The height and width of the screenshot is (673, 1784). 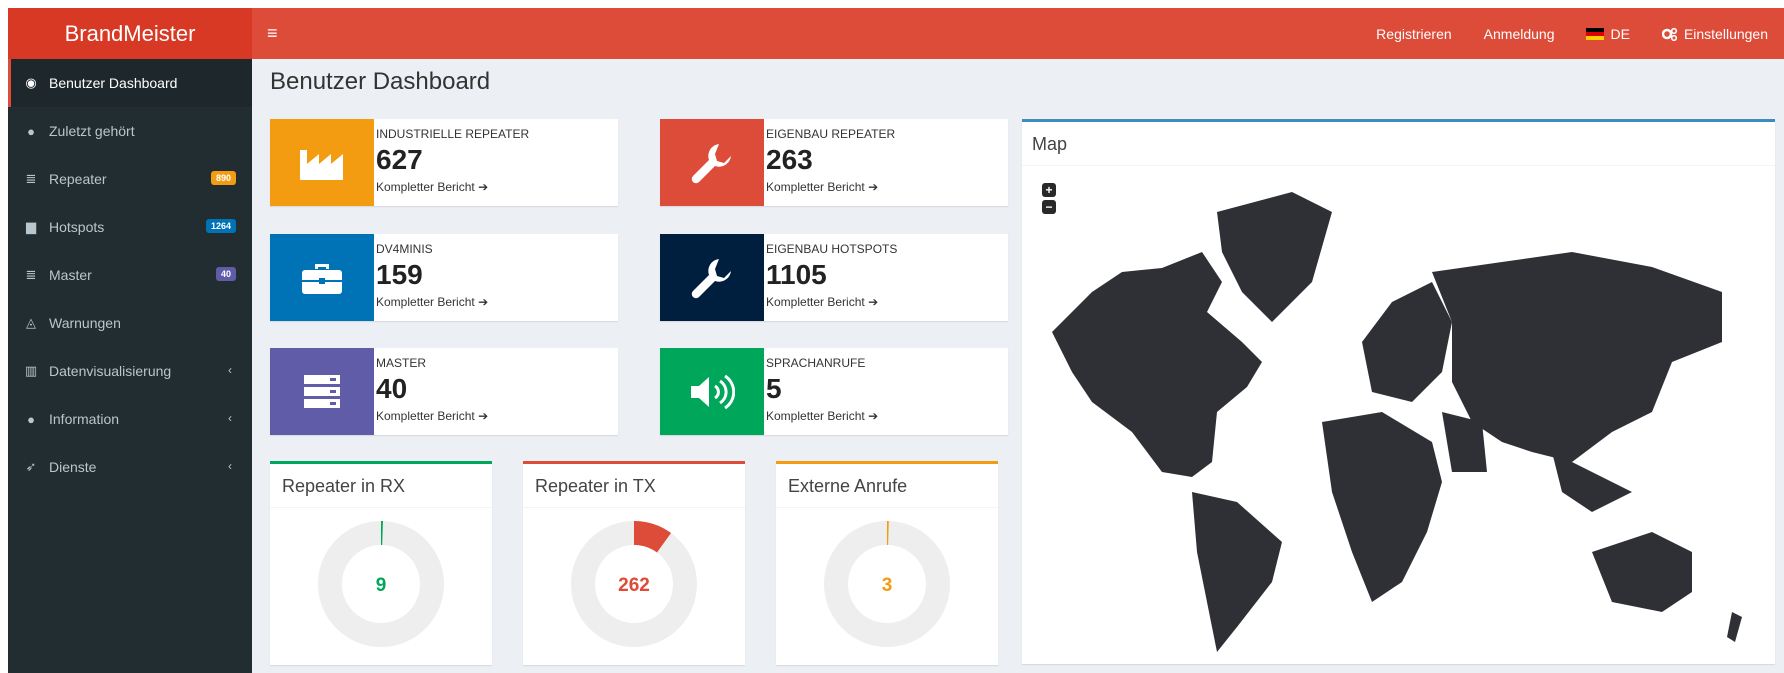 I want to click on bell-icon: ◬, so click(x=31, y=322).